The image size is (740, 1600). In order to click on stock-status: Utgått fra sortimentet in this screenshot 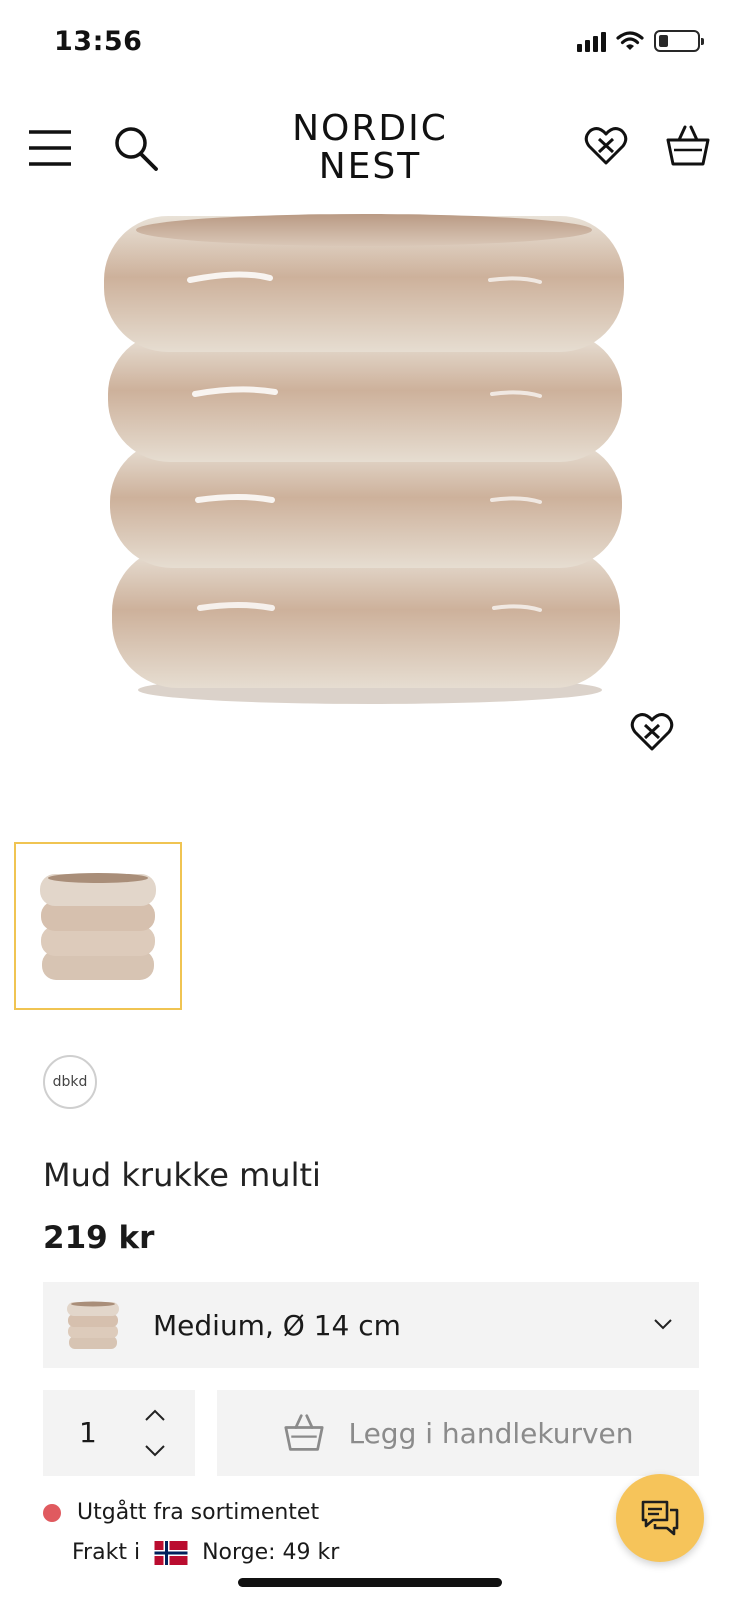, I will do `click(181, 1512)`.